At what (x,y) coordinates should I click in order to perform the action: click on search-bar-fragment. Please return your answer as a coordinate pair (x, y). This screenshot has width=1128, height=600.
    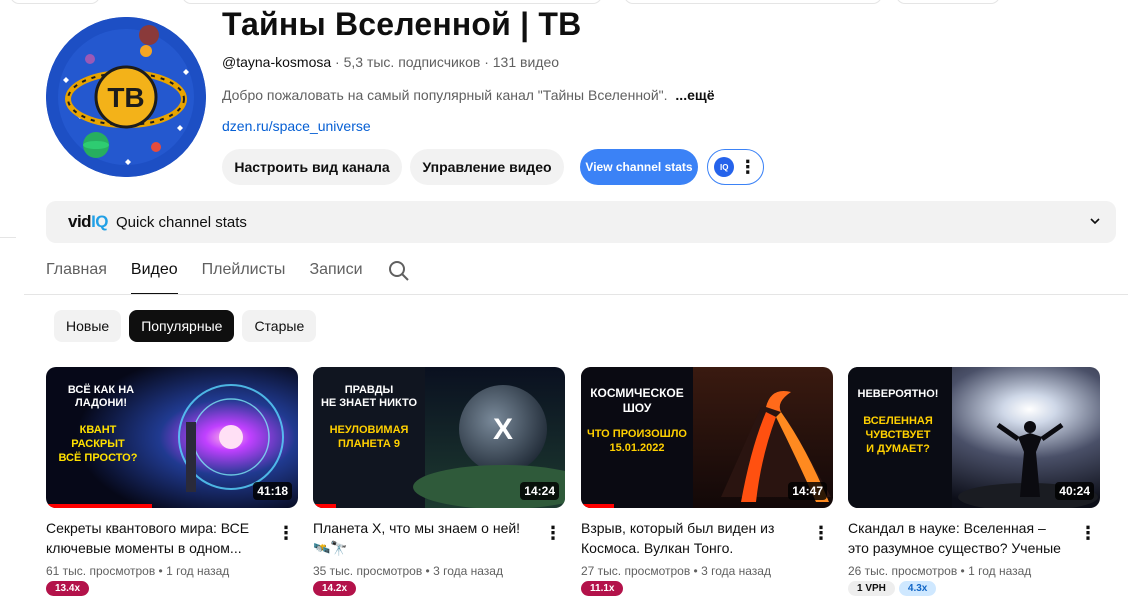
    Looking at the image, I should click on (392, 2).